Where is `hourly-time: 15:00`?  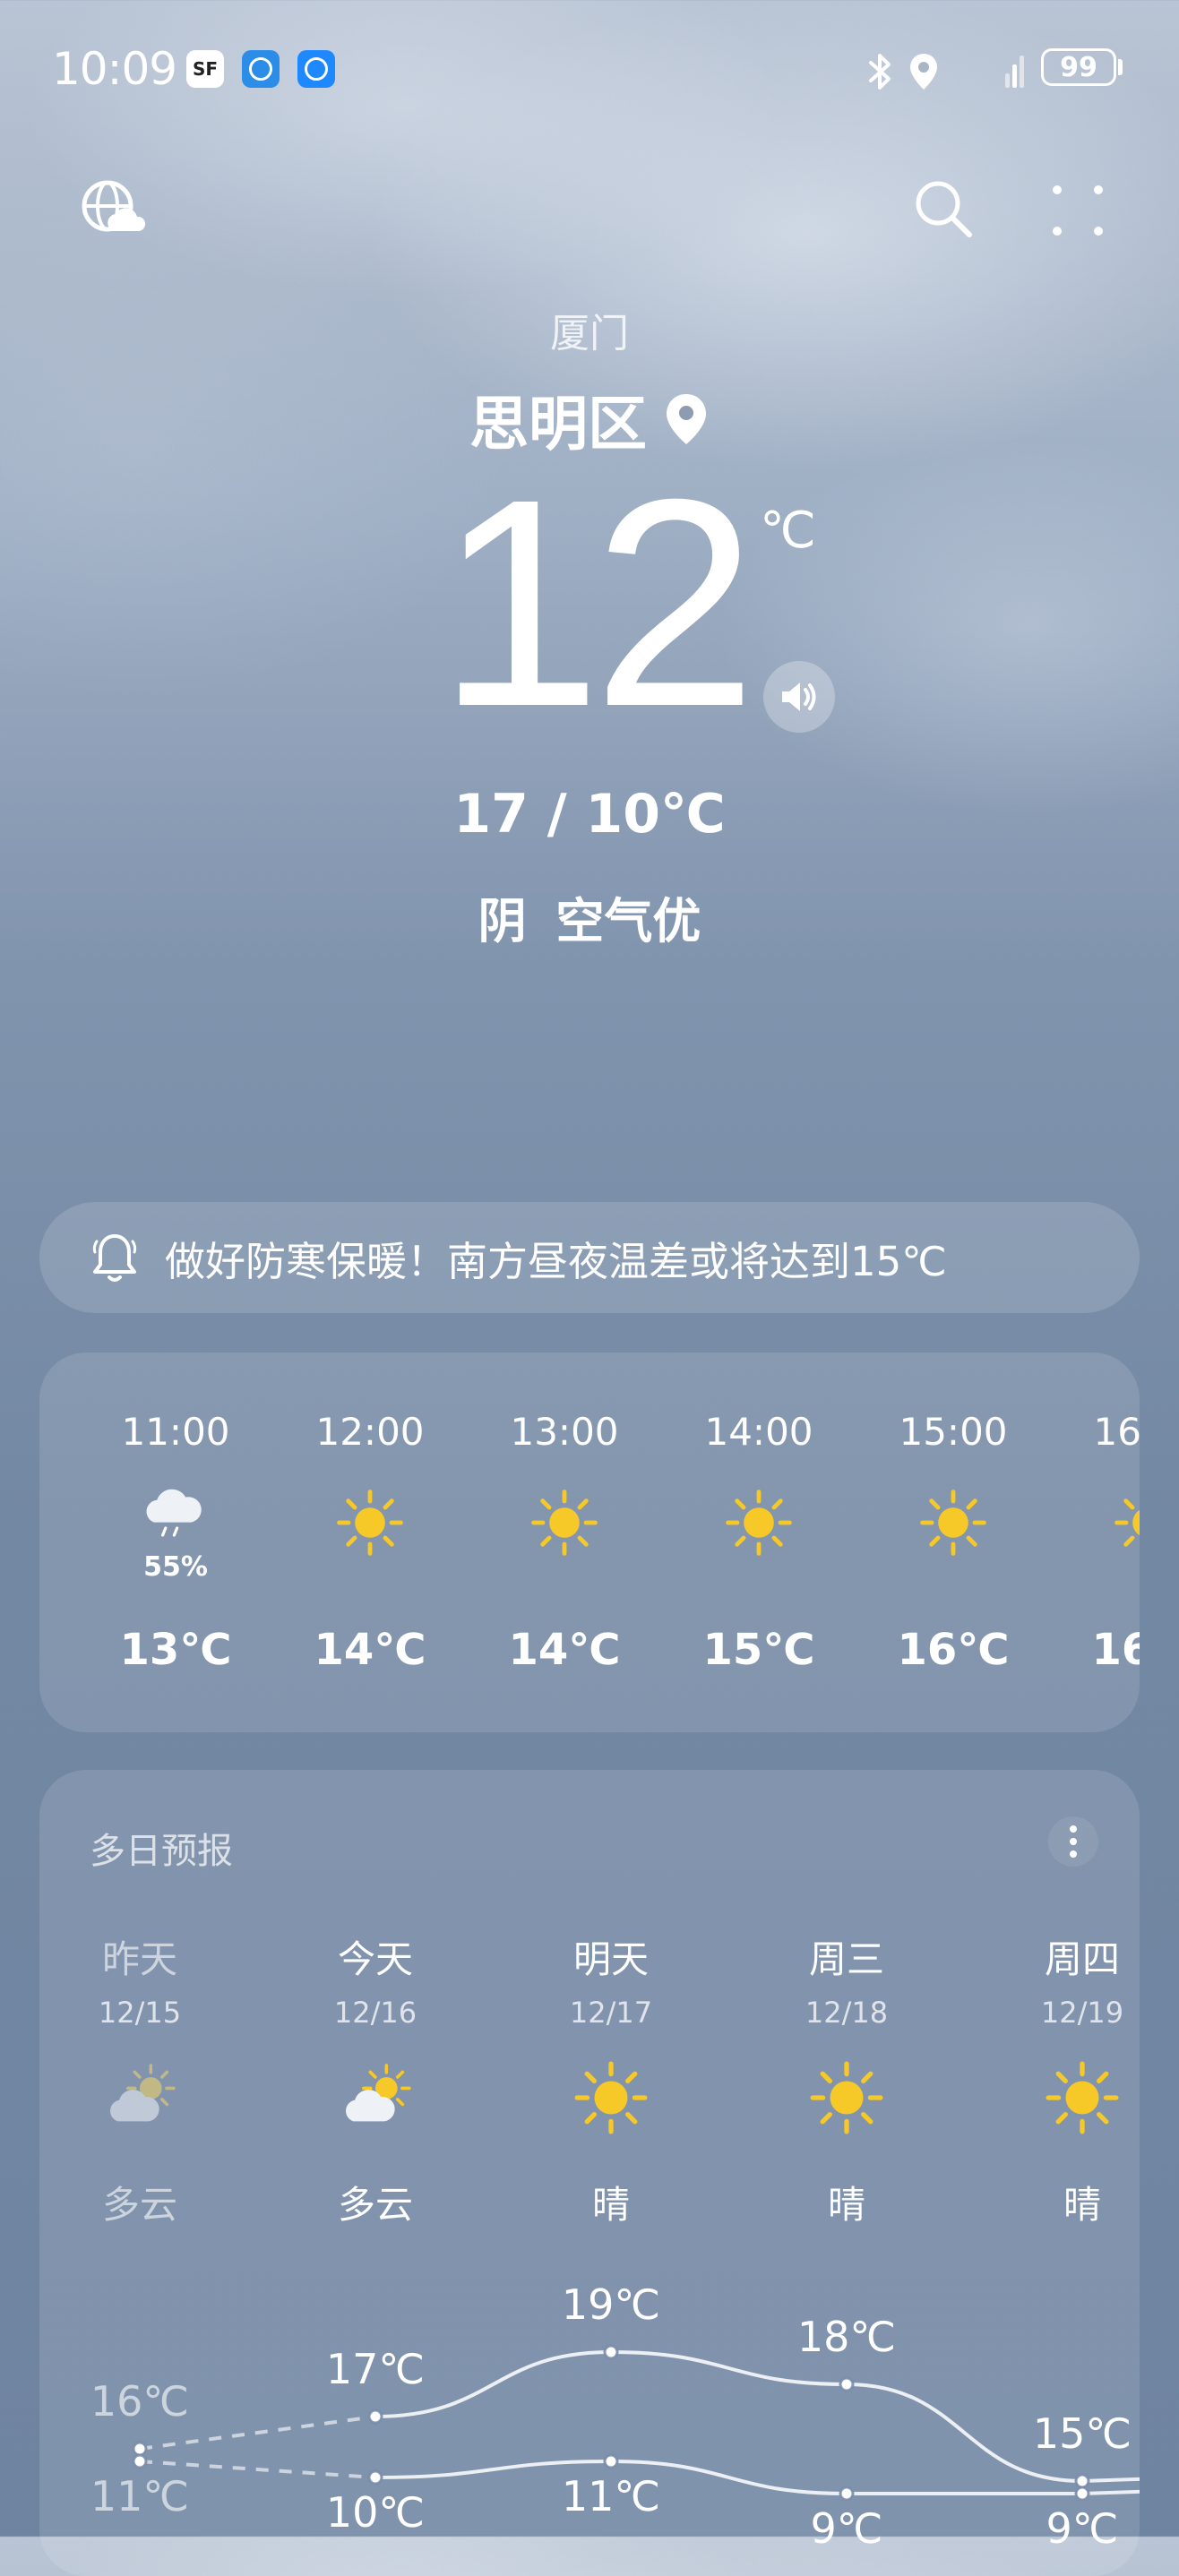
hourly-time: 15:00 is located at coordinates (953, 1432).